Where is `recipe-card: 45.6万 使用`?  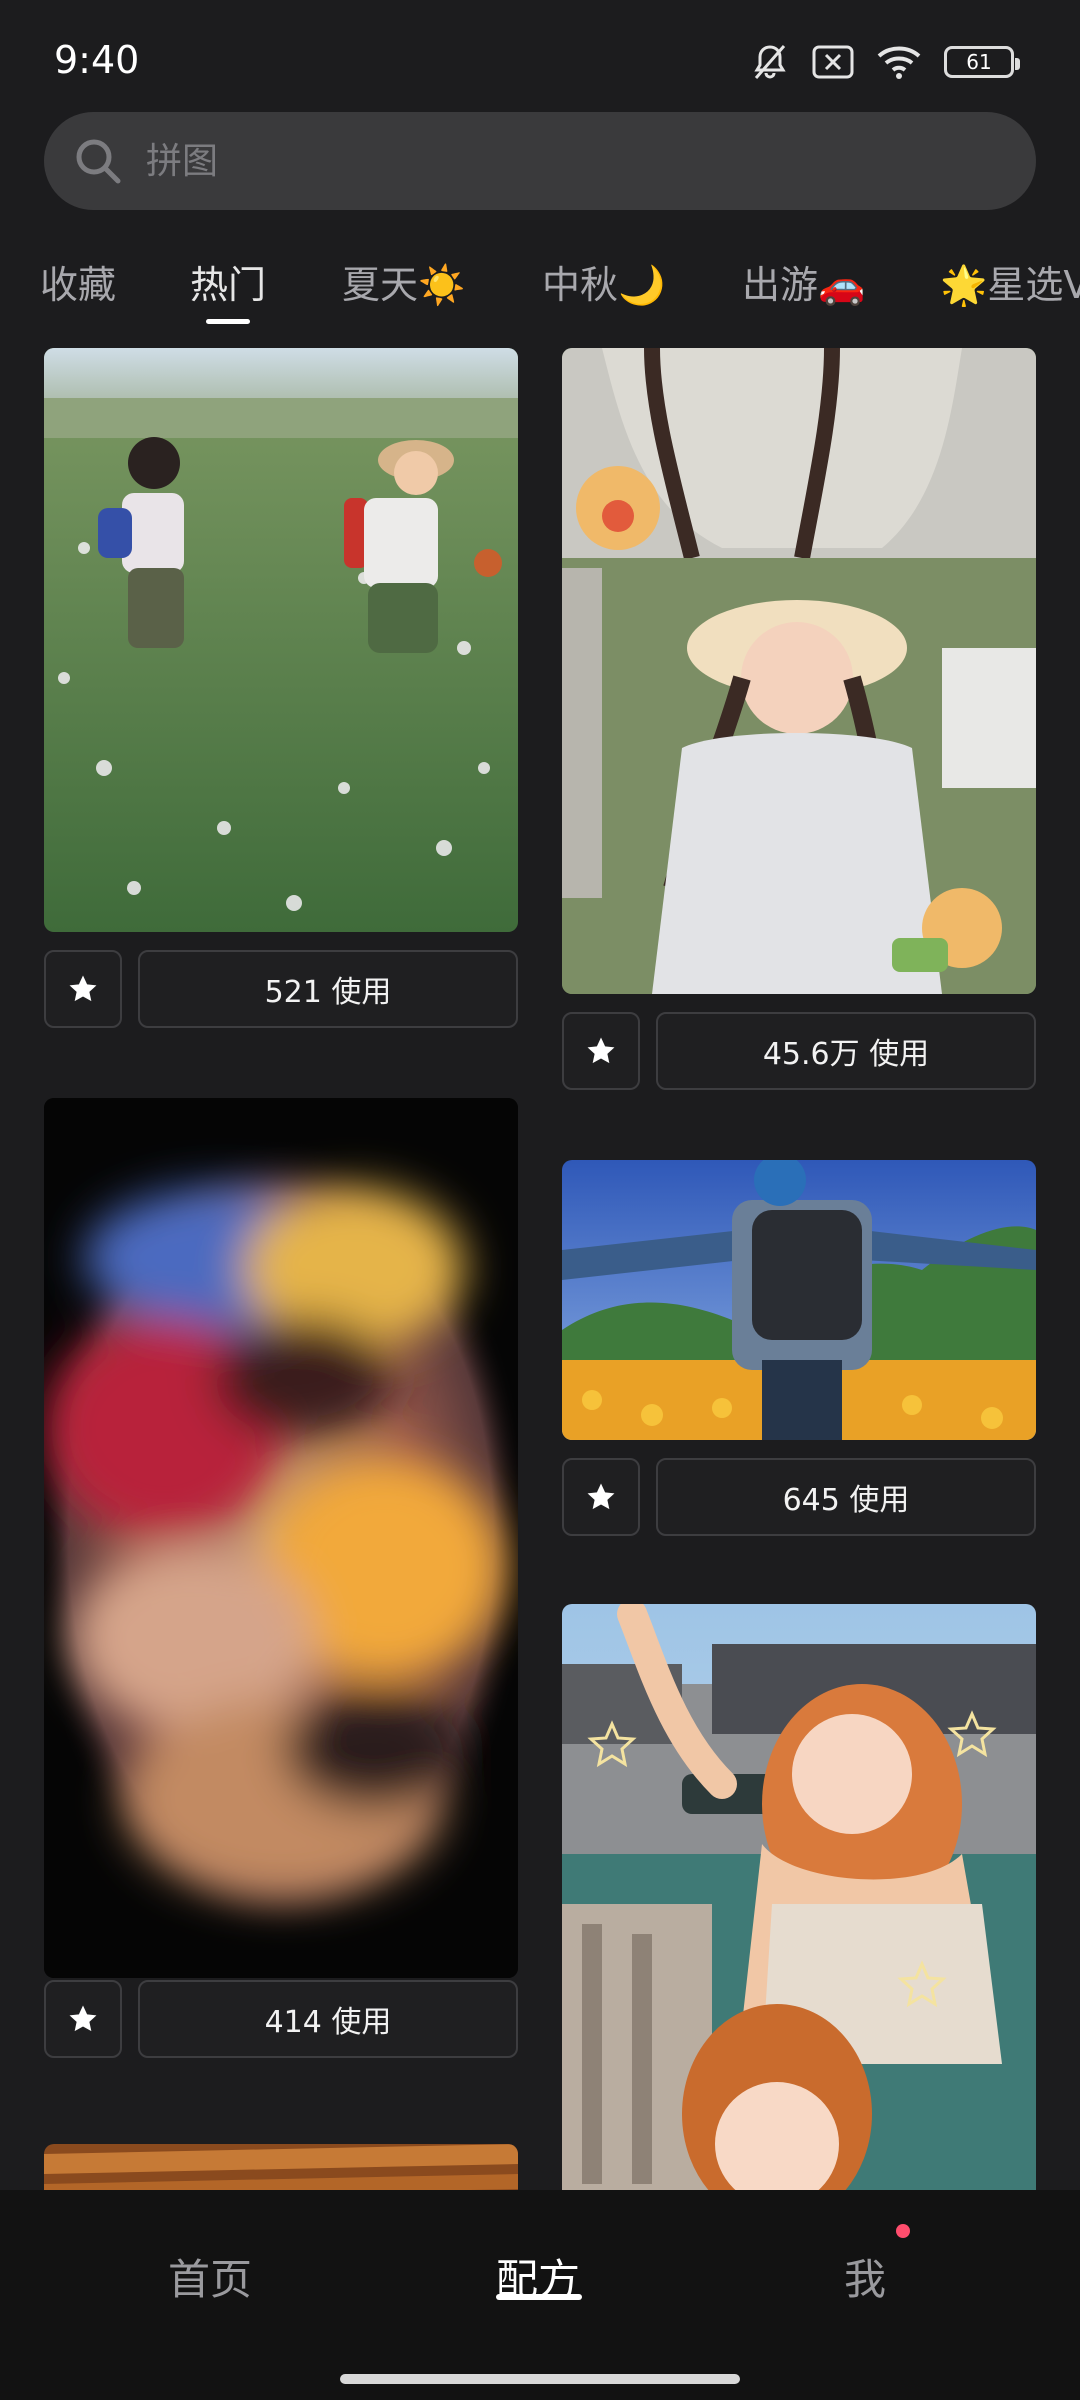
recipe-card: 45.6万 使用 is located at coordinates (799, 719).